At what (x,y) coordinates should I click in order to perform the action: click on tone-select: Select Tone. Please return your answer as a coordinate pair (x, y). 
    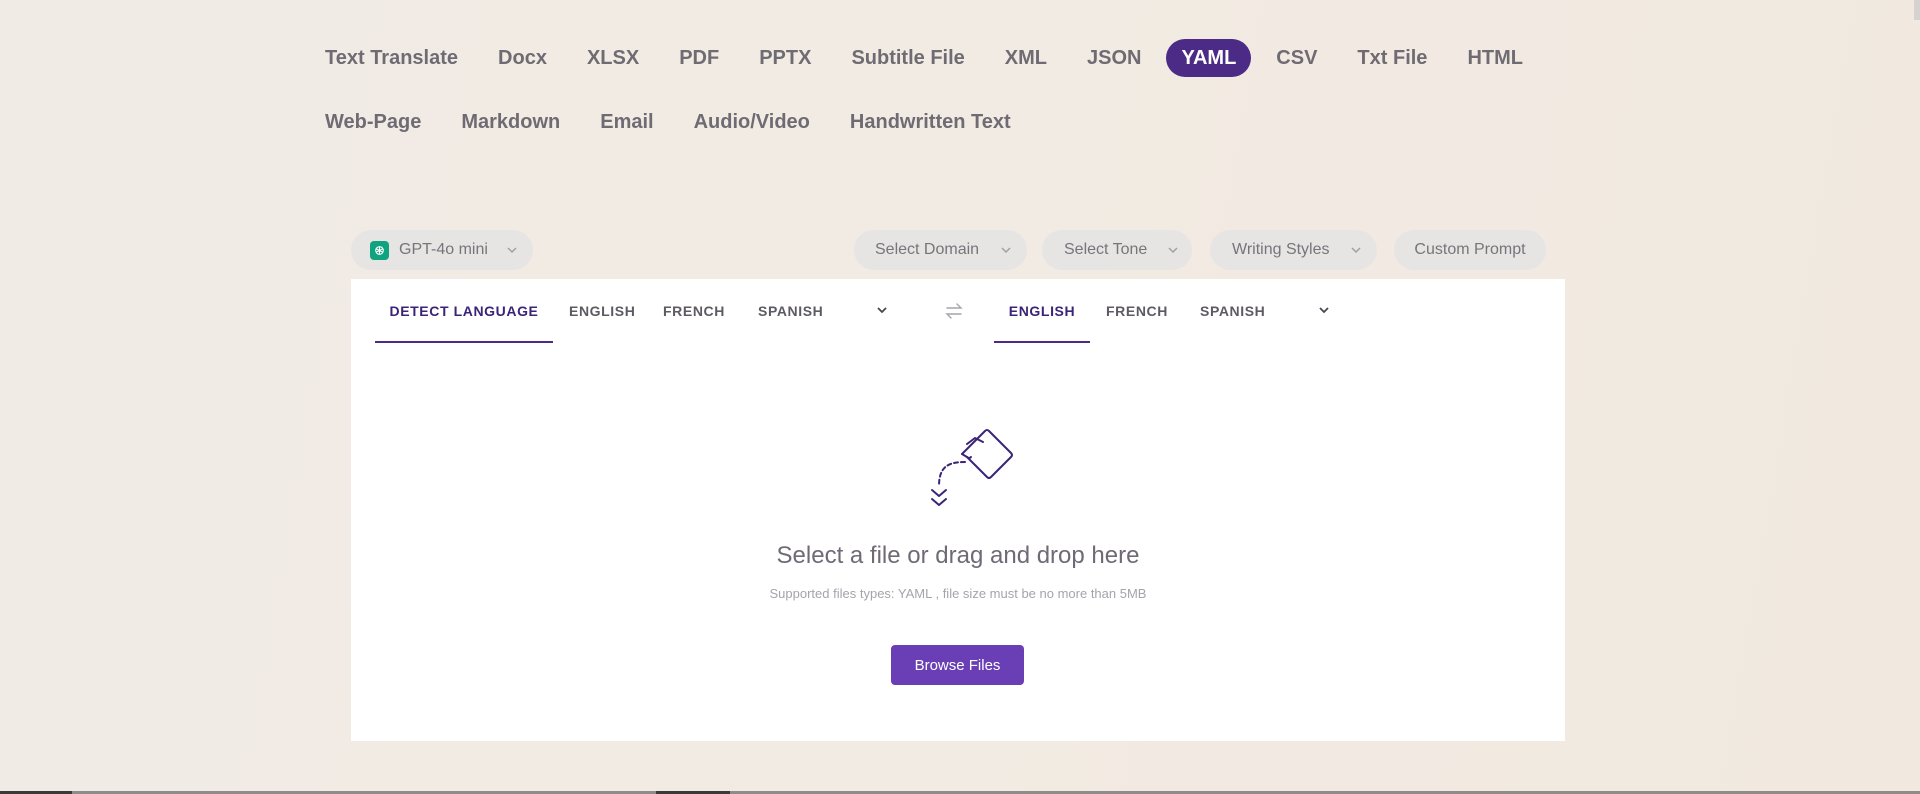
    Looking at the image, I should click on (1117, 250).